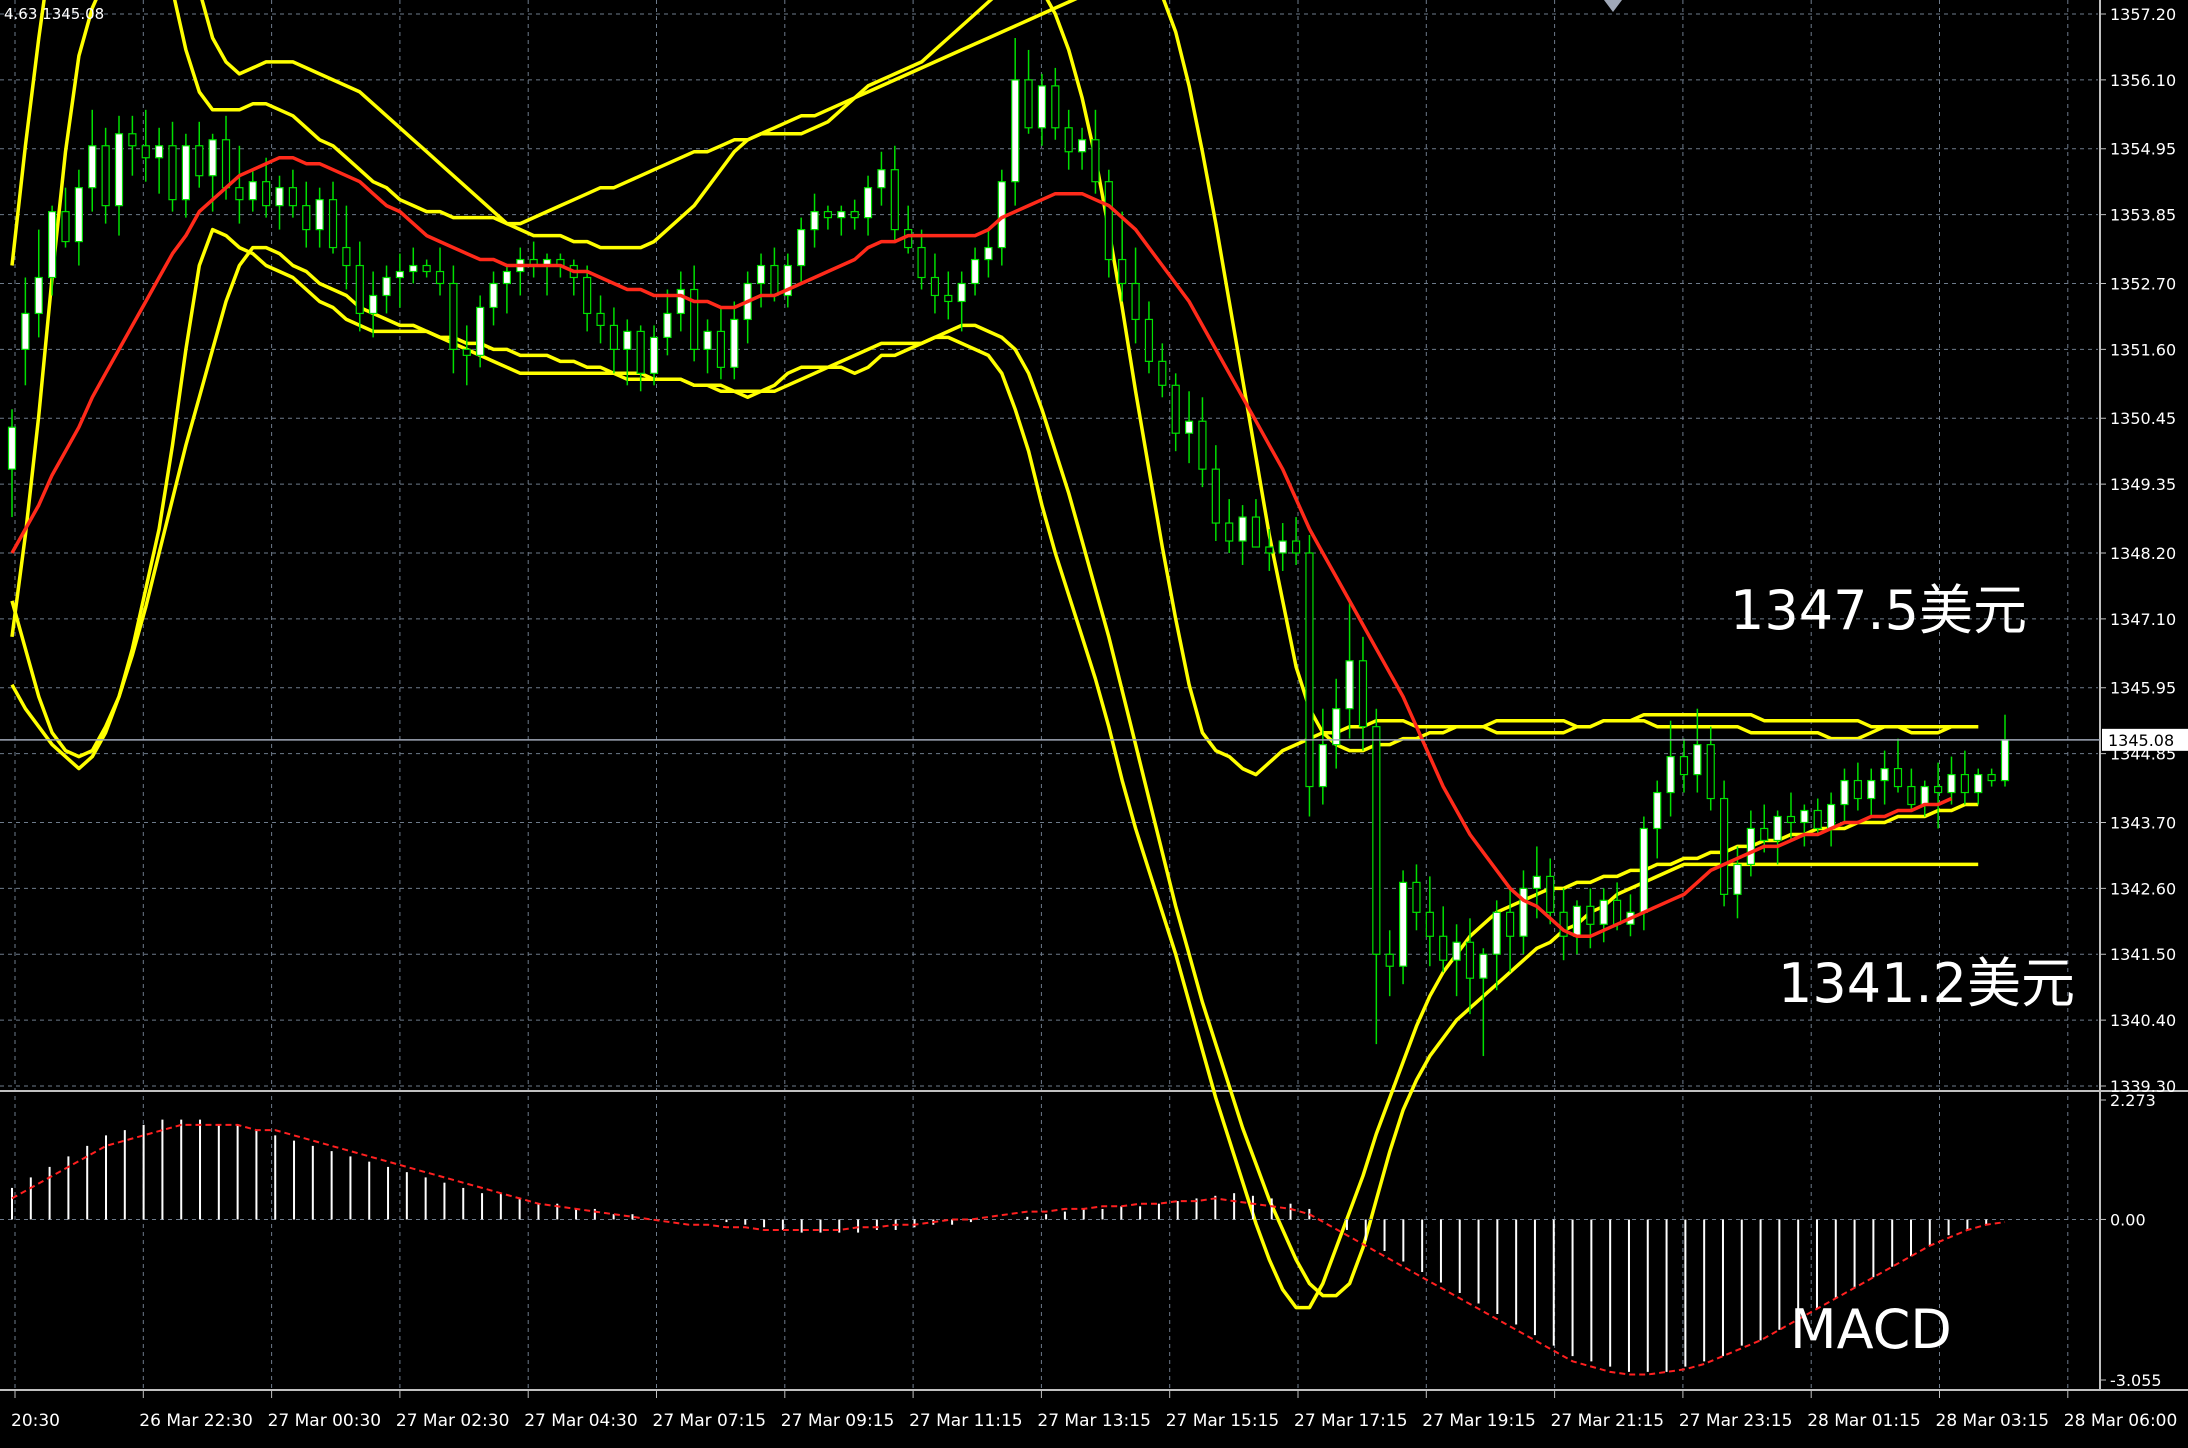 The width and height of the screenshot is (2188, 1448). Describe the element at coordinates (838, 1421) in the screenshot. I see `time-tick-label: 27 Mar 09:15` at that location.